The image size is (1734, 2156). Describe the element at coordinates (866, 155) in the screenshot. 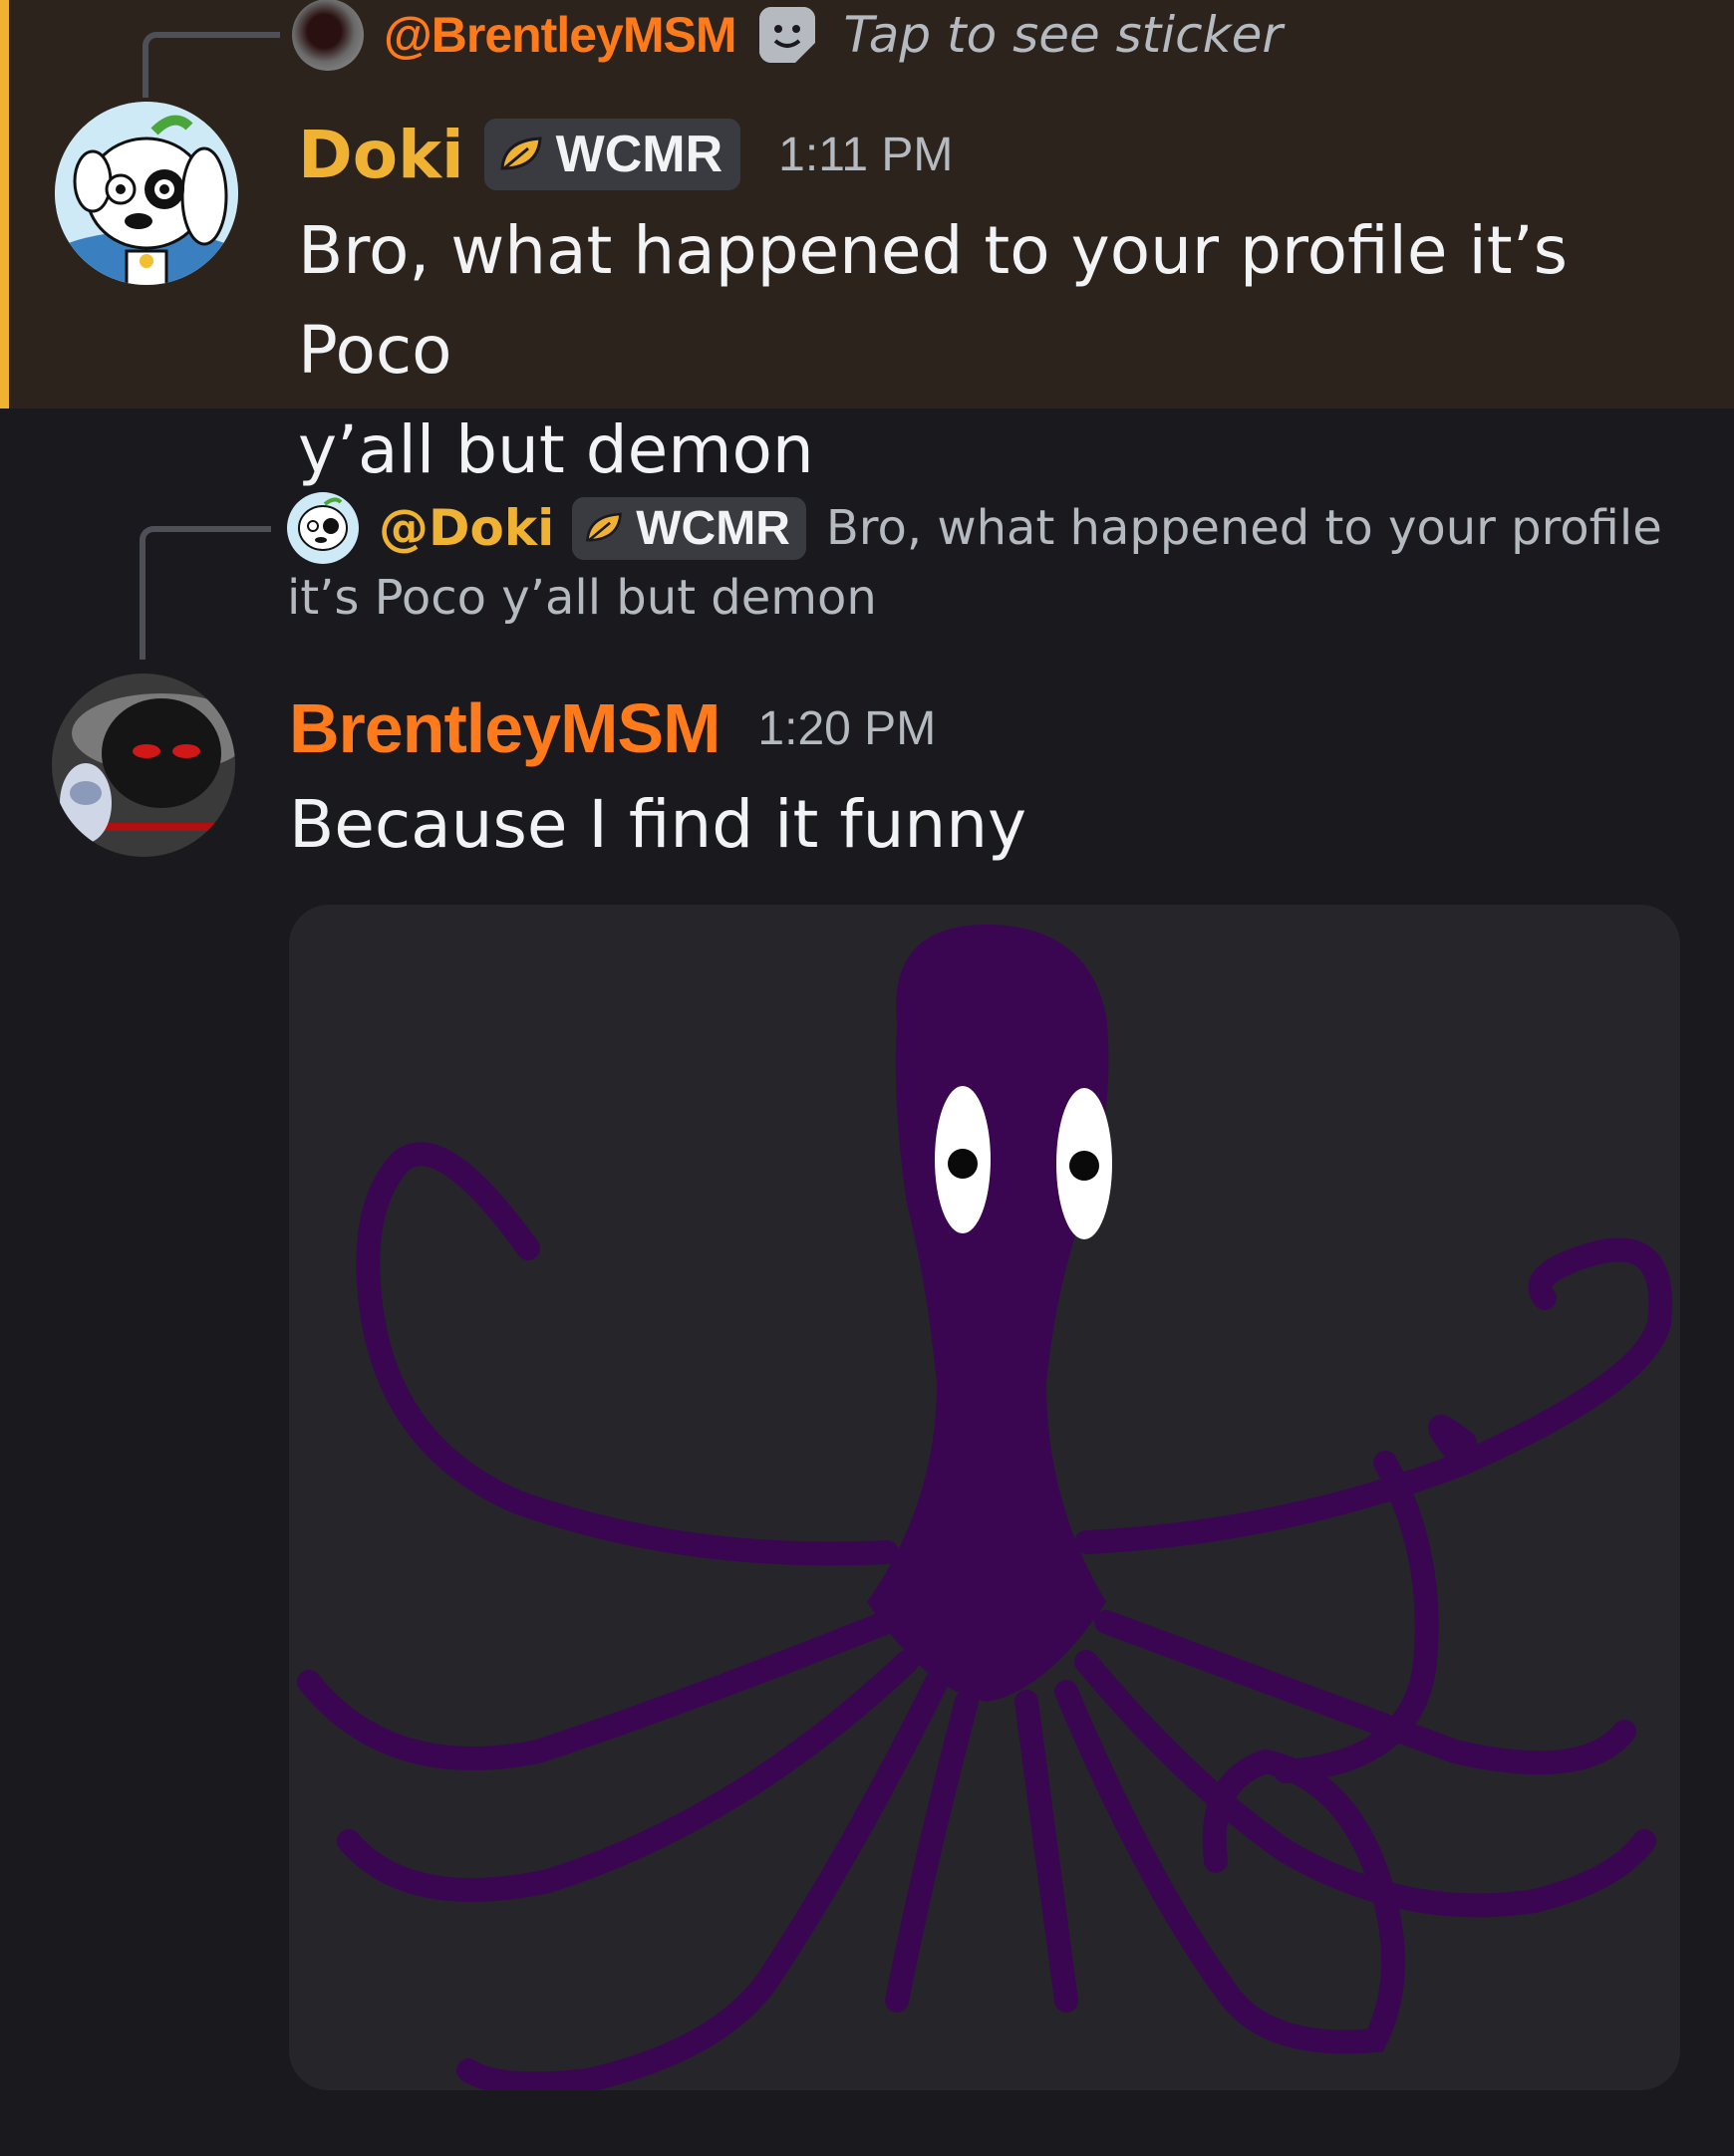

I see `timestamp: 1:11 PM` at that location.